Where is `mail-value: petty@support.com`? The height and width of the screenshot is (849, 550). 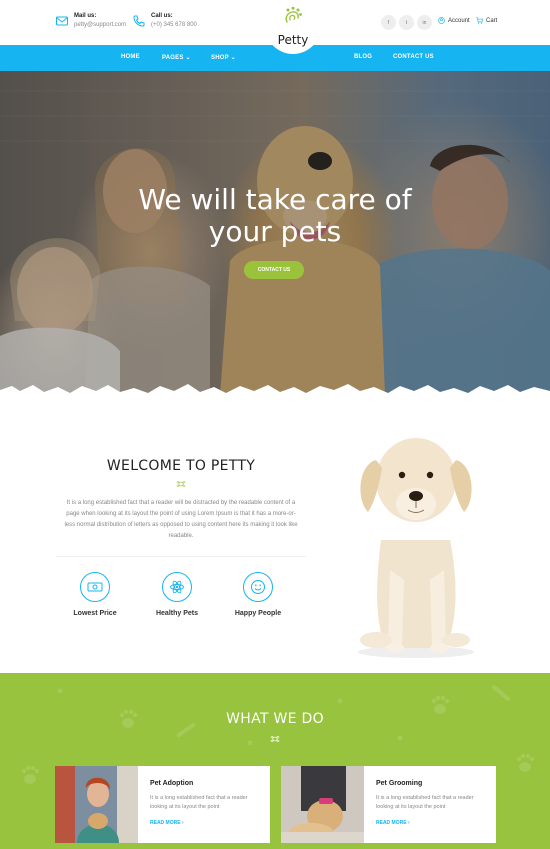
mail-value: petty@support.com is located at coordinates (100, 25).